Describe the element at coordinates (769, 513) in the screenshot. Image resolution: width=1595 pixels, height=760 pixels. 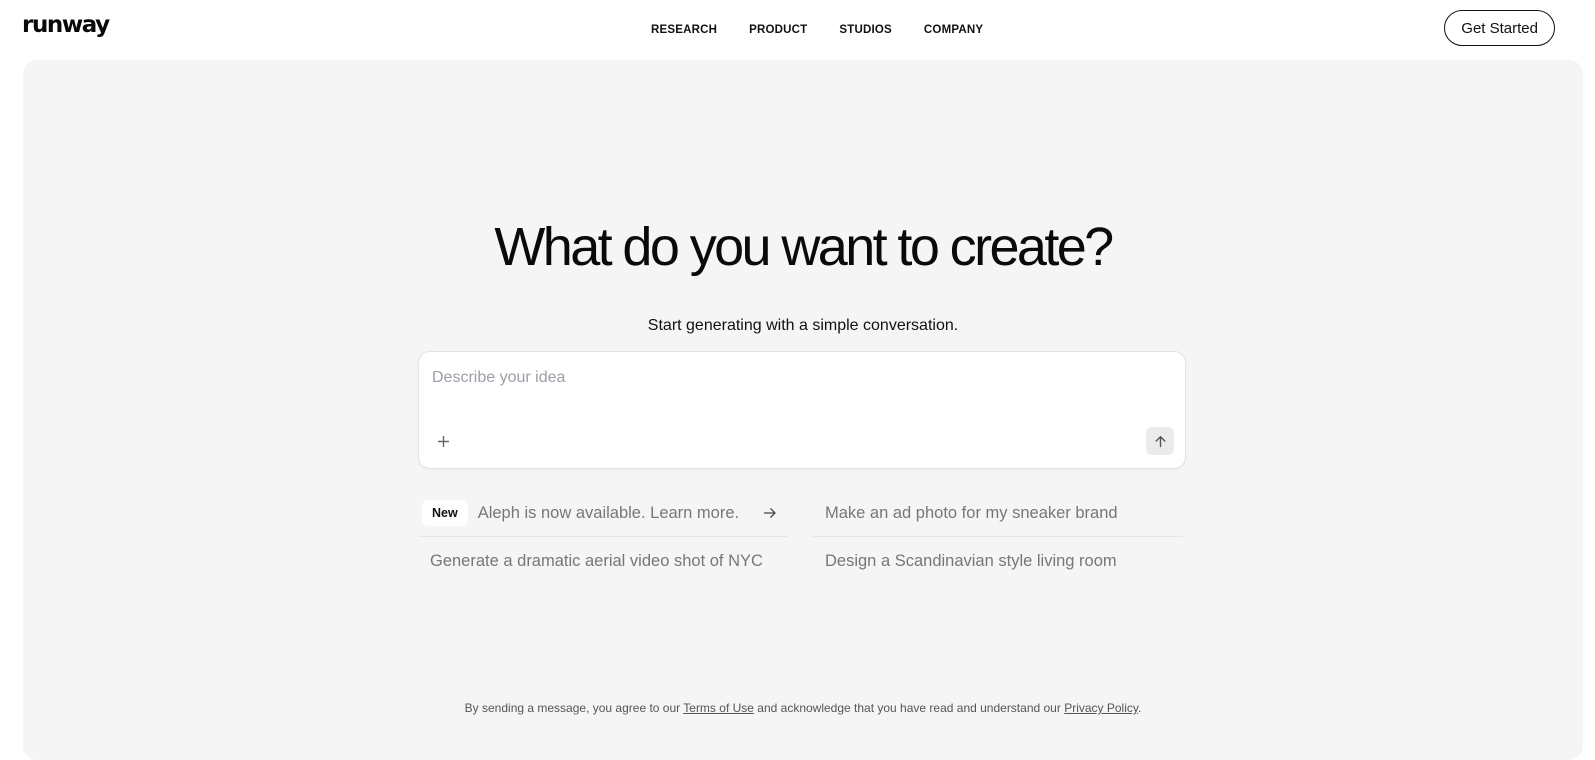
I see `arrow-right-icon` at that location.